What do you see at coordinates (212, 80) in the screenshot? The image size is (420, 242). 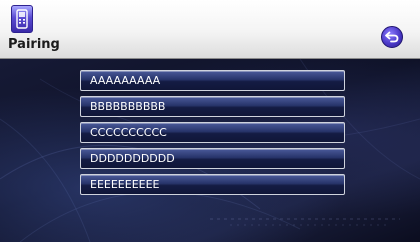 I see `device-list-item: AAAAAAAAA` at bounding box center [212, 80].